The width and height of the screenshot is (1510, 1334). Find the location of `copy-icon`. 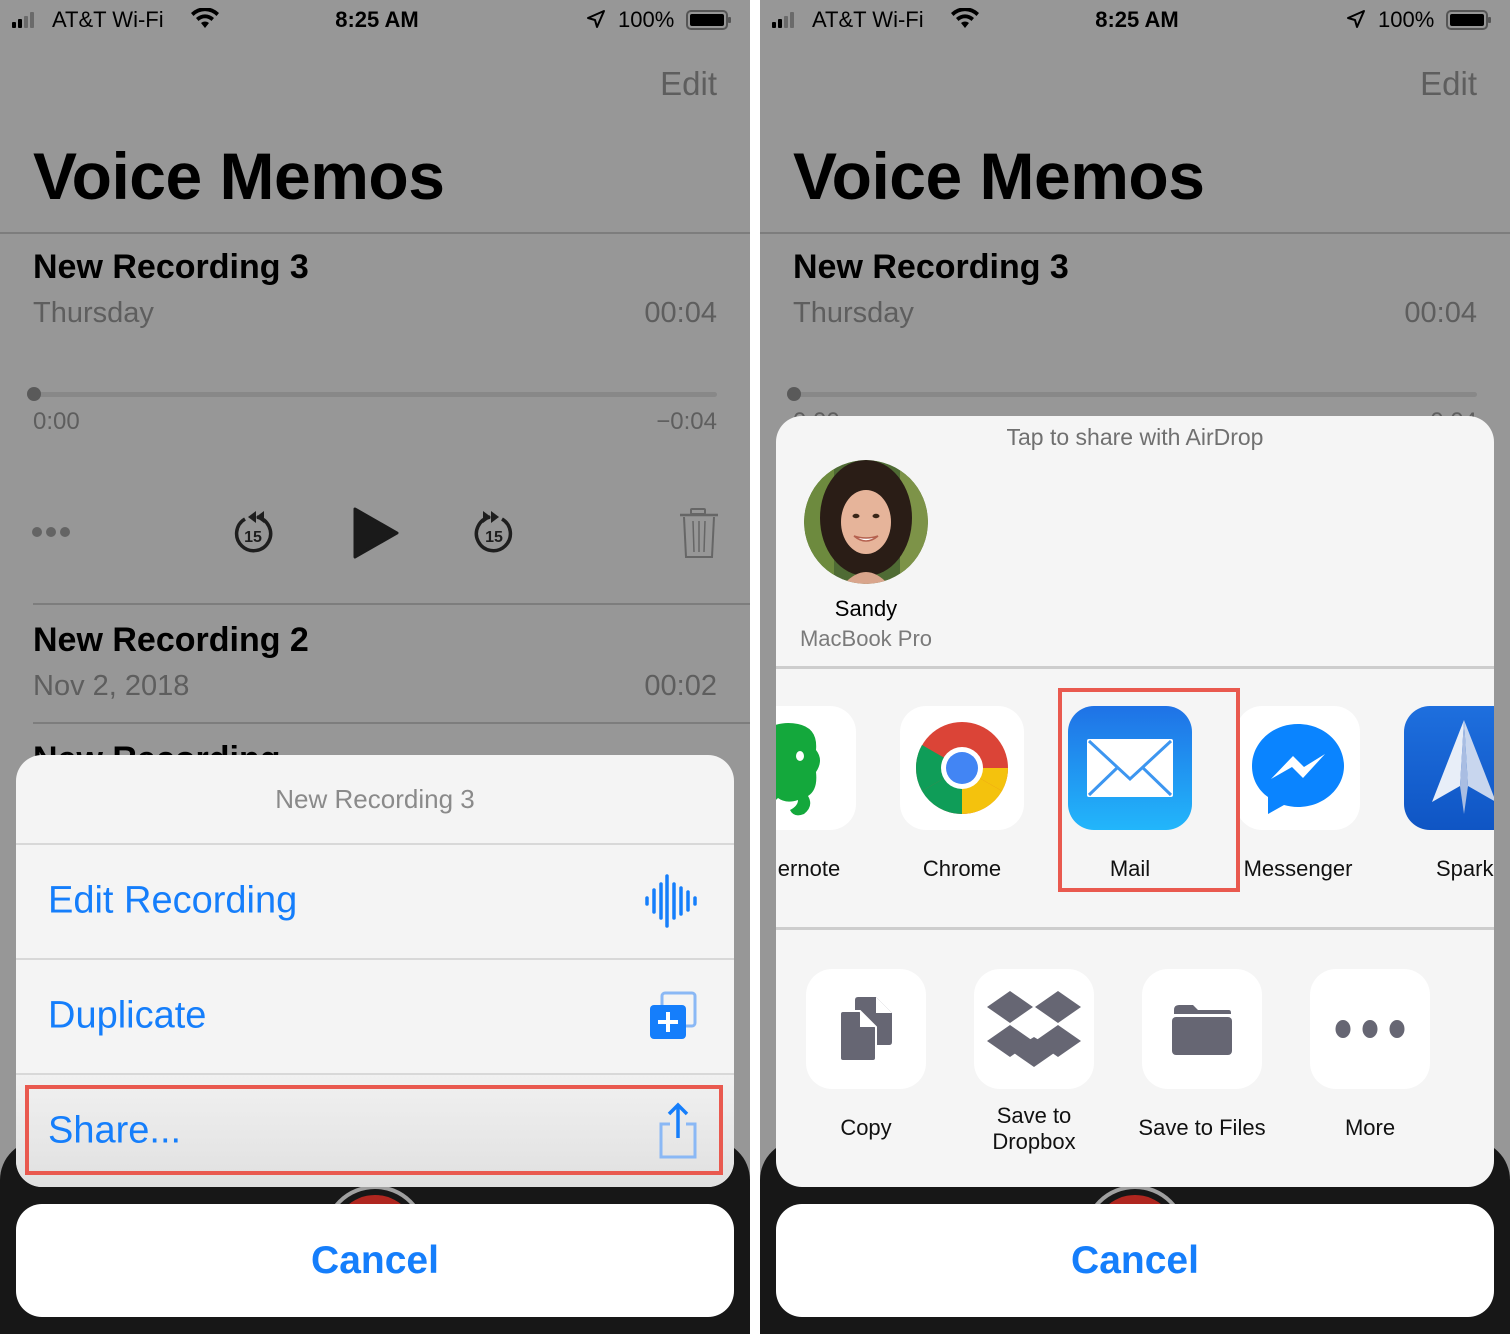

copy-icon is located at coordinates (866, 1029).